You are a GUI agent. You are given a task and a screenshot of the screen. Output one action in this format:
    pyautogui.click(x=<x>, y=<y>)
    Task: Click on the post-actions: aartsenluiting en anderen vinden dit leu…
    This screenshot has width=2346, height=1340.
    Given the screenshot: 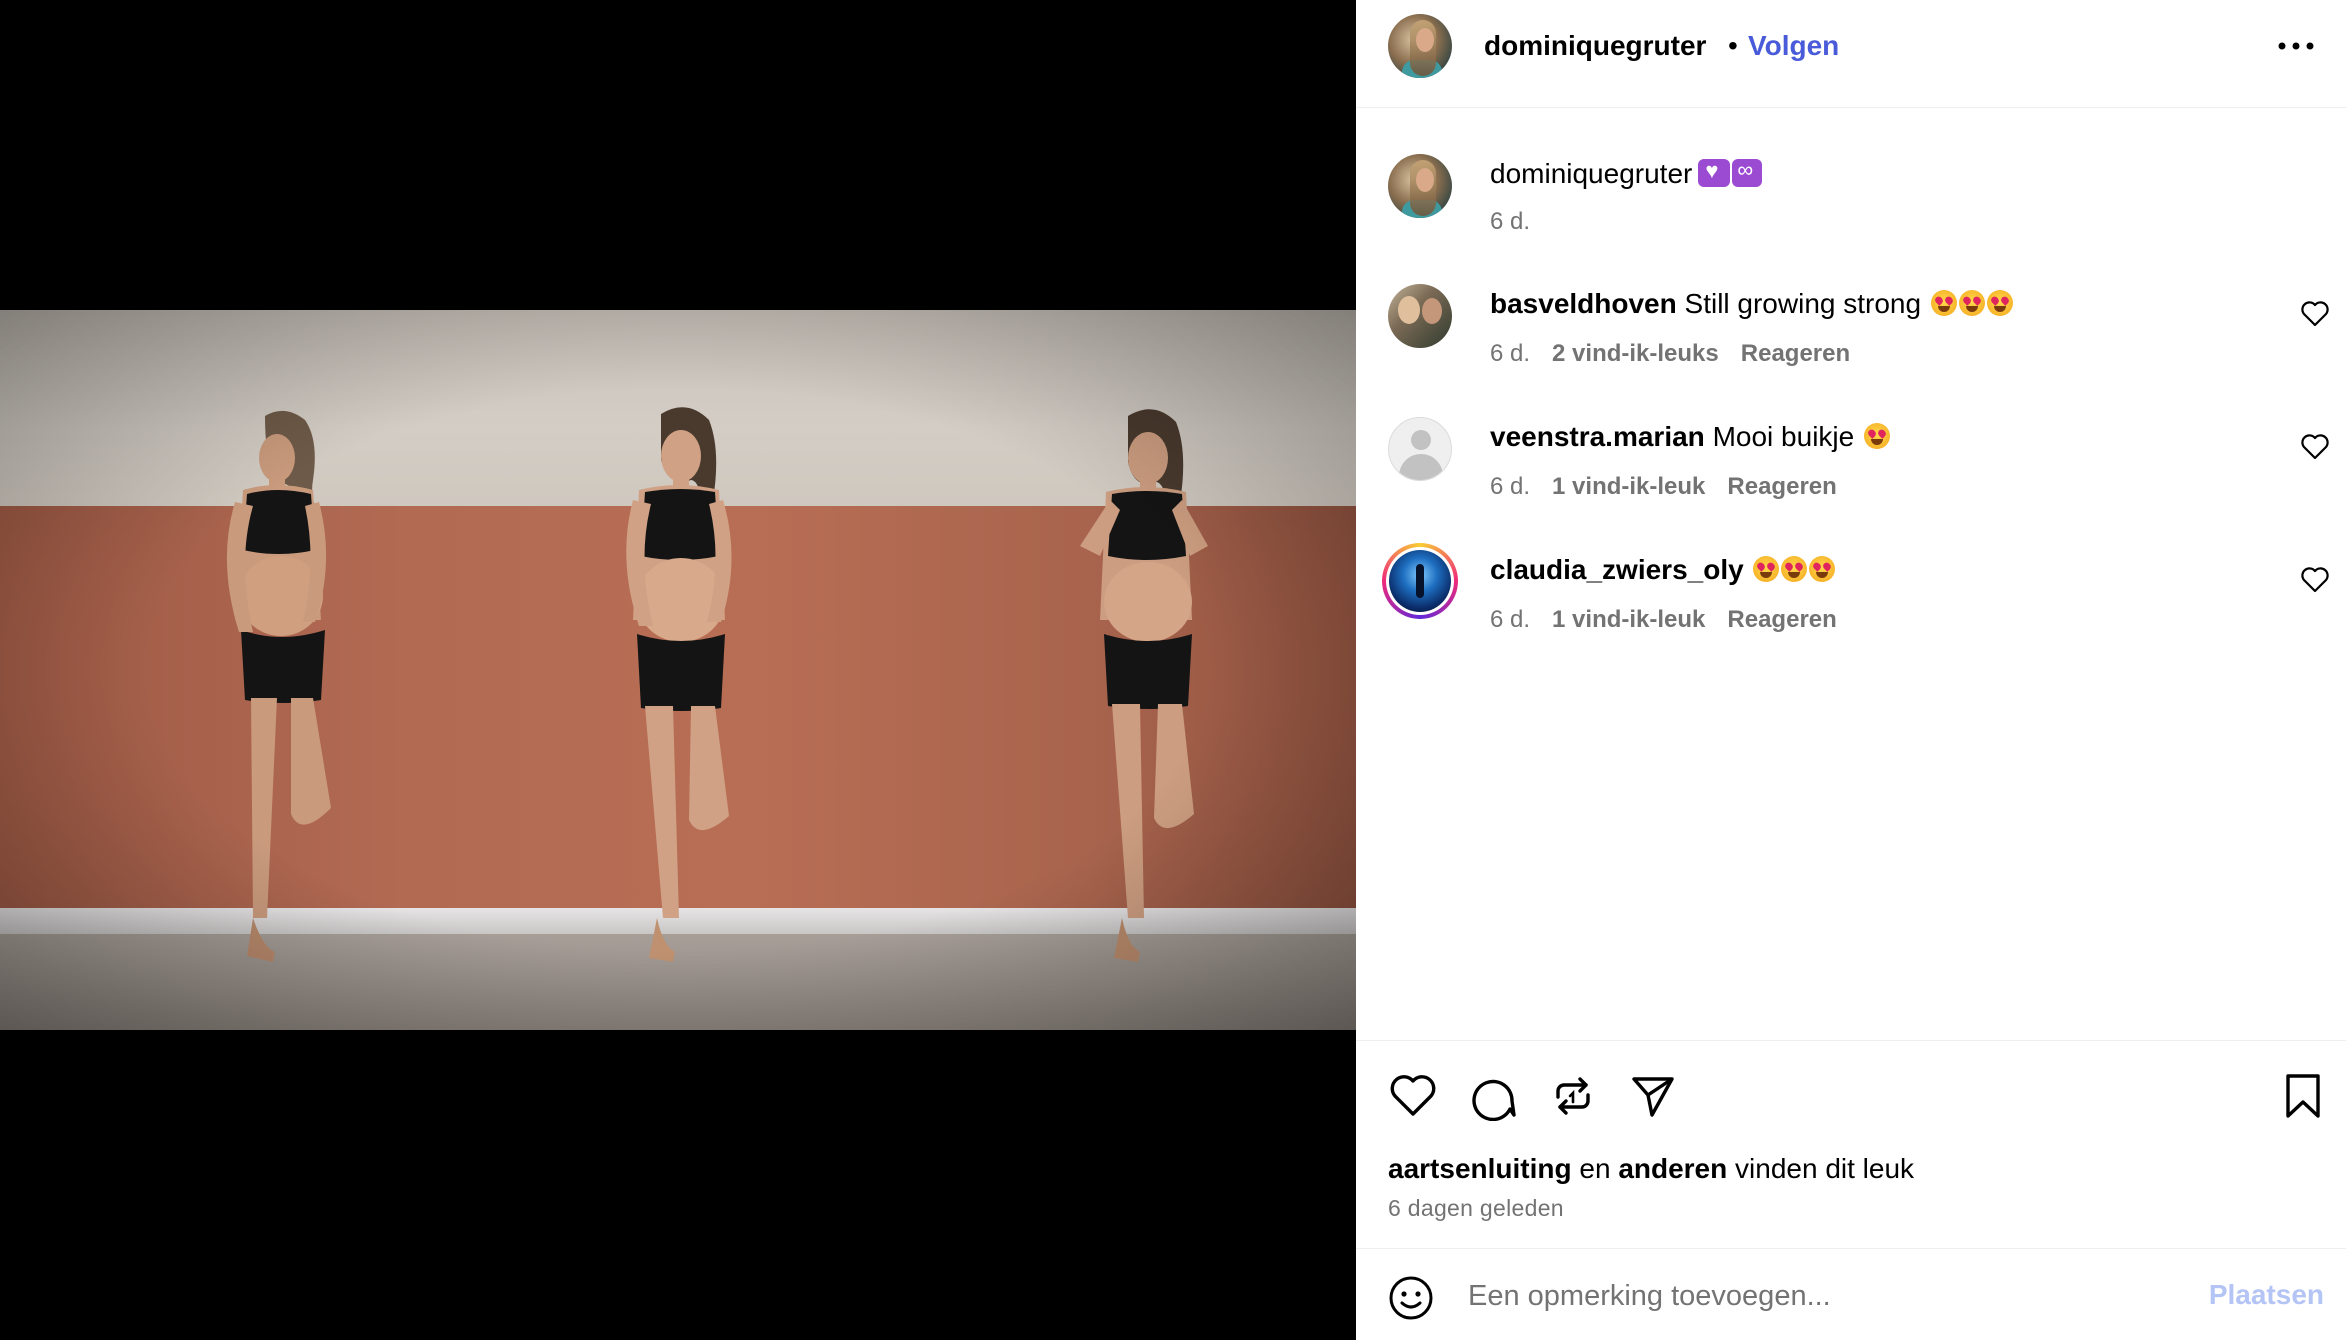 What is the action you would take?
    pyautogui.click(x=1851, y=1145)
    